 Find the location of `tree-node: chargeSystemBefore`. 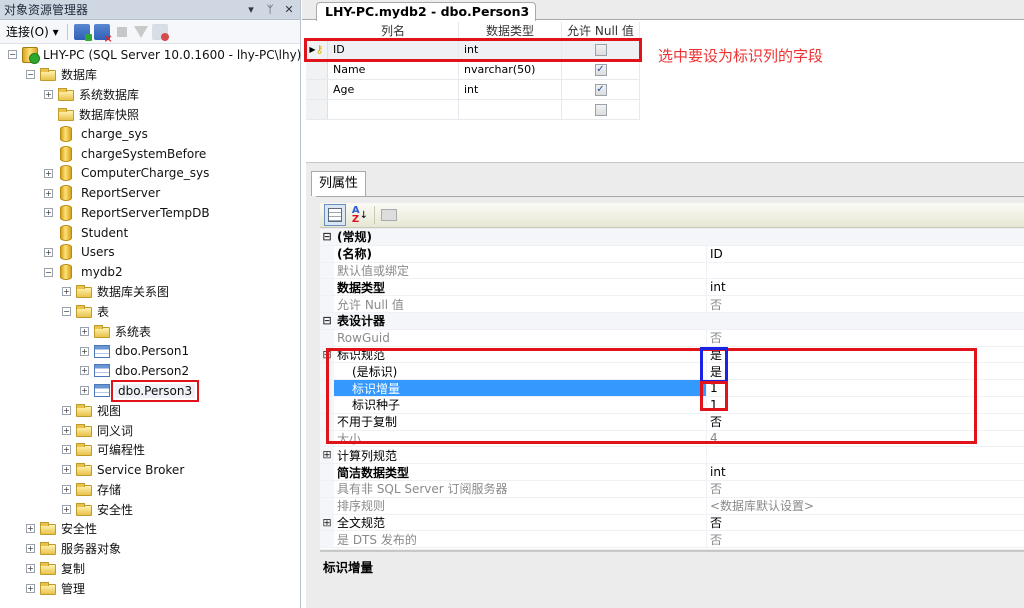

tree-node: chargeSystemBefore is located at coordinates (150, 154).